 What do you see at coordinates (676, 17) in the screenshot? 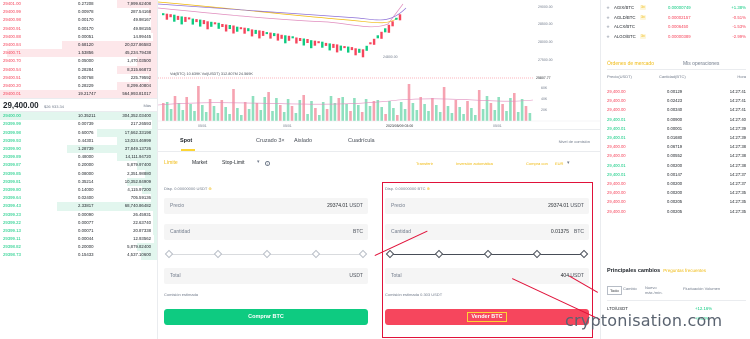
I see `favorite-pair-row: ★ AGLD/BTC 3x 0.00002157 -0.51%` at bounding box center [676, 17].